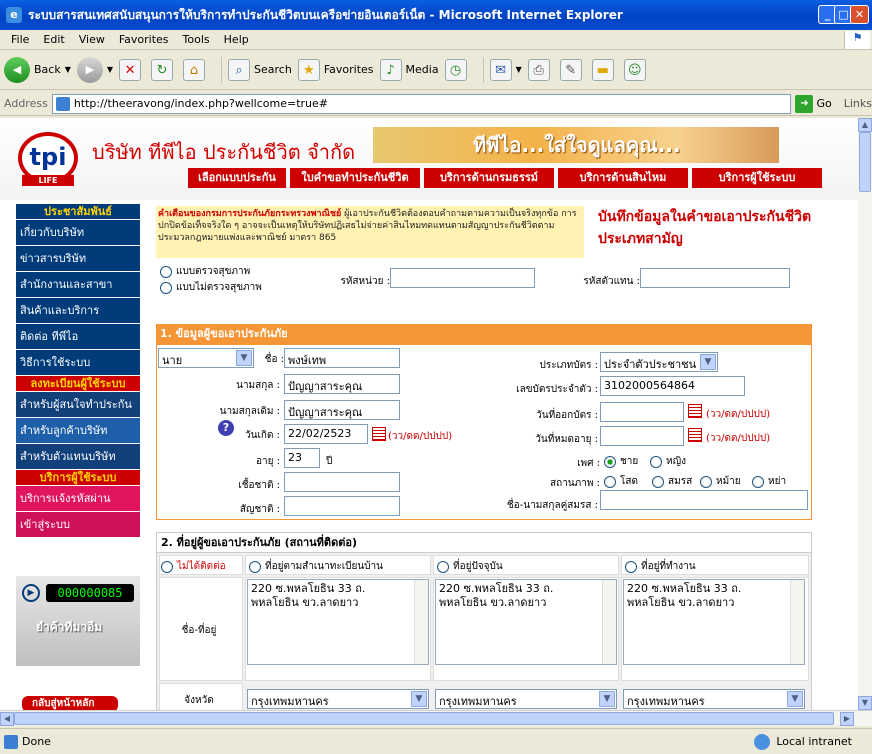 Image resolution: width=872 pixels, height=754 pixels. What do you see at coordinates (239, 69) in the screenshot?
I see `search-icon: ⌕` at bounding box center [239, 69].